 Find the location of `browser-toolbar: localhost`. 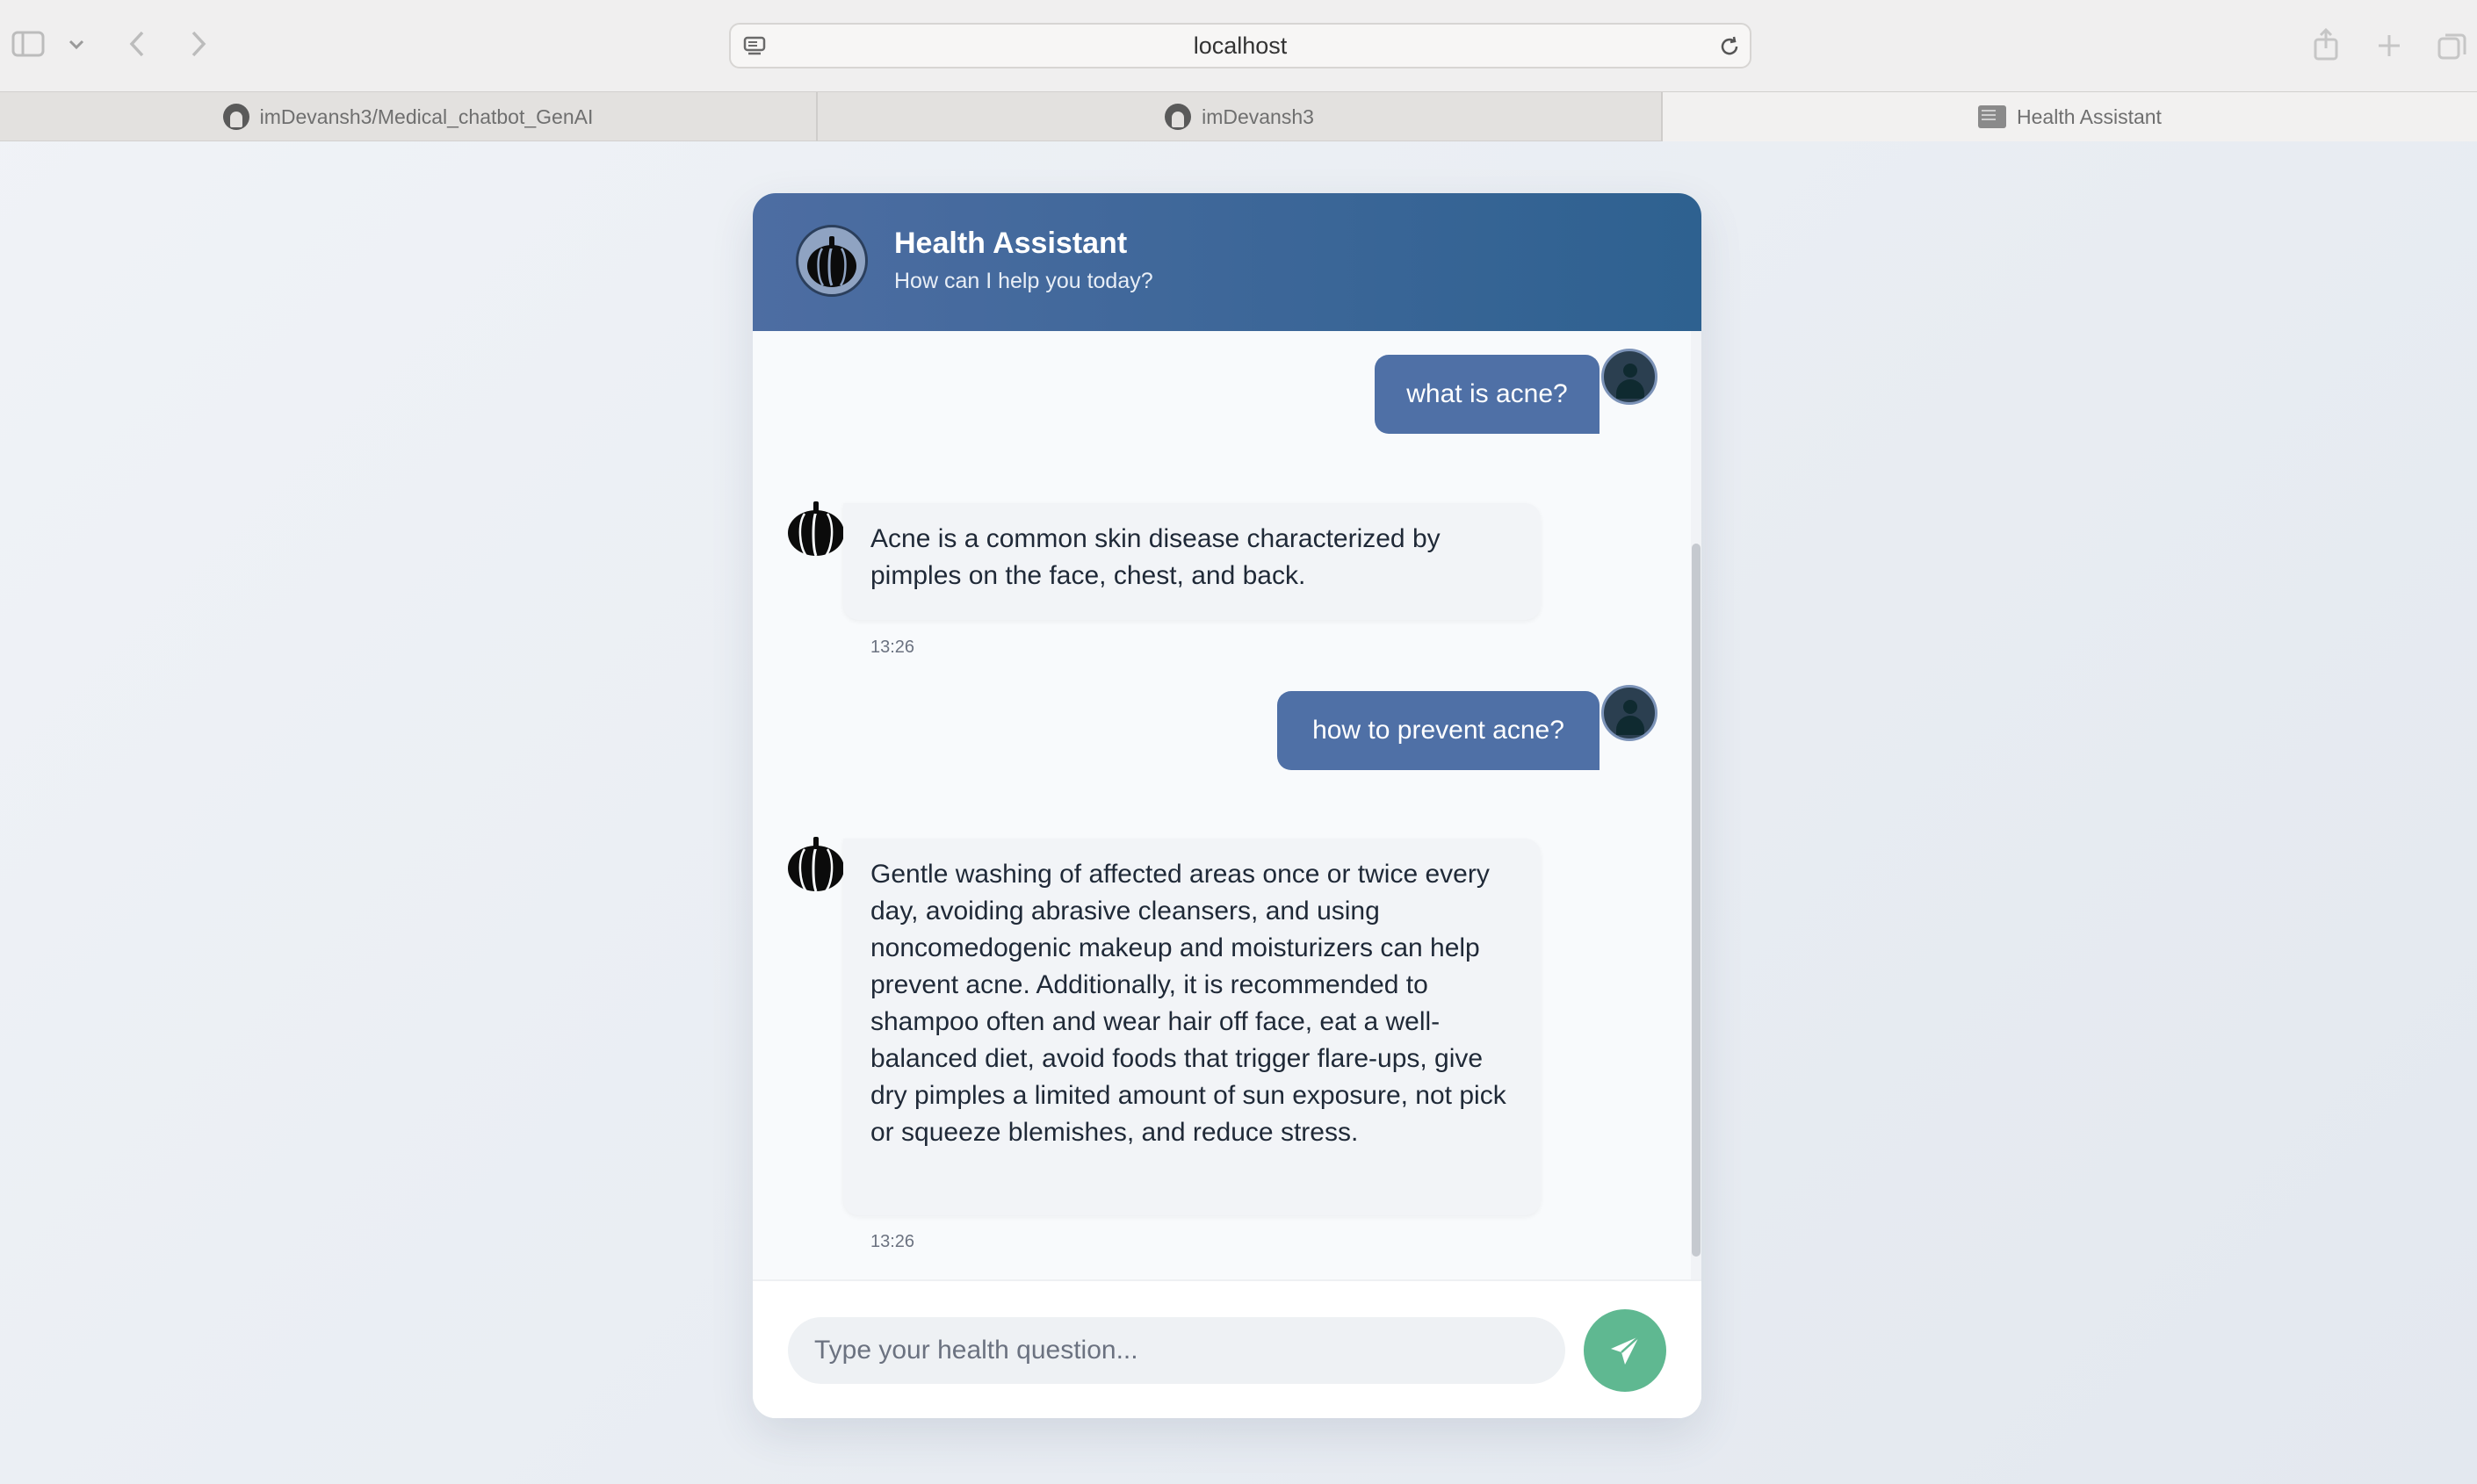

browser-toolbar: localhost is located at coordinates (1238, 45).